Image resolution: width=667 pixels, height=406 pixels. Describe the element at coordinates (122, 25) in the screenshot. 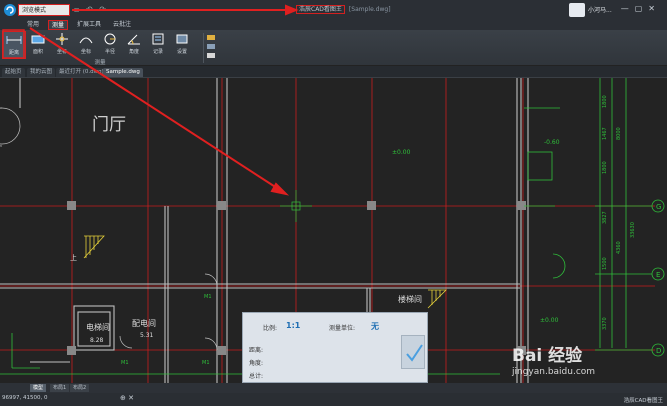

I see `tab-cloud-annotate: 云批注` at that location.